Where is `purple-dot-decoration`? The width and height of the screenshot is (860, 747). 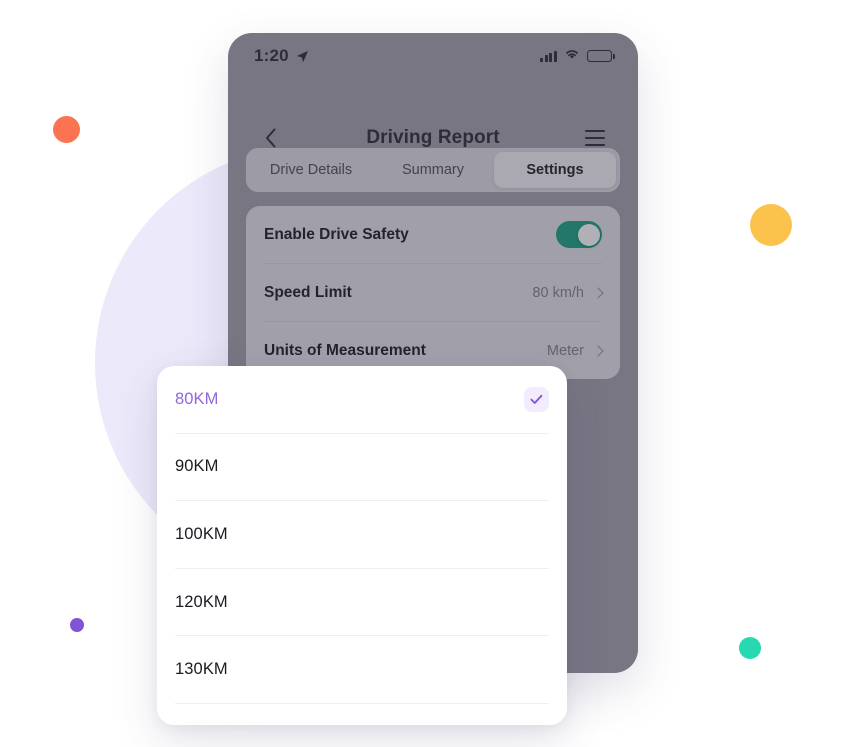 purple-dot-decoration is located at coordinates (77, 625).